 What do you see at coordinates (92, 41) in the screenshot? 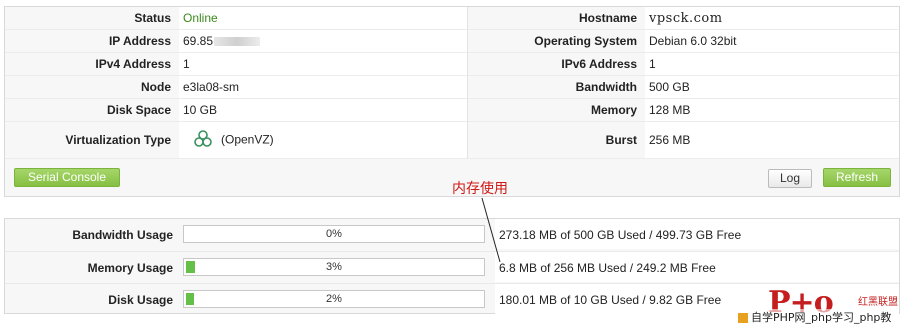
I see `ip-address-label: IP Address` at bounding box center [92, 41].